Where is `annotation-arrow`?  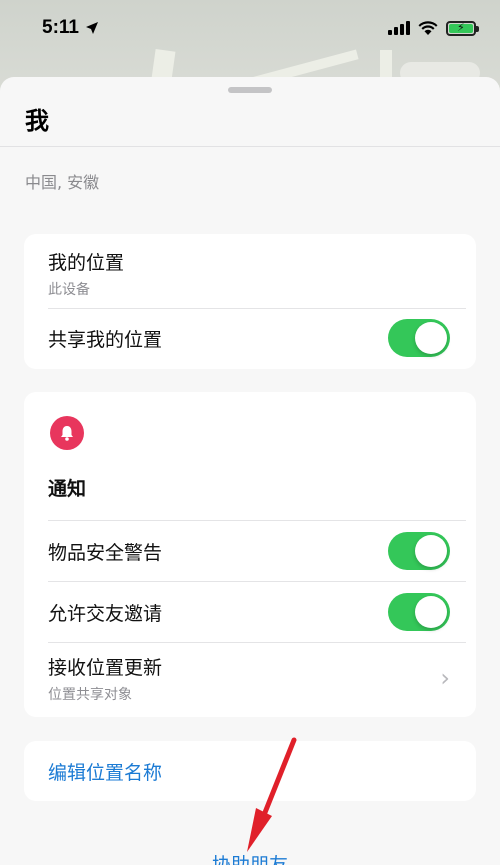
annotation-arrow is located at coordinates (272, 794).